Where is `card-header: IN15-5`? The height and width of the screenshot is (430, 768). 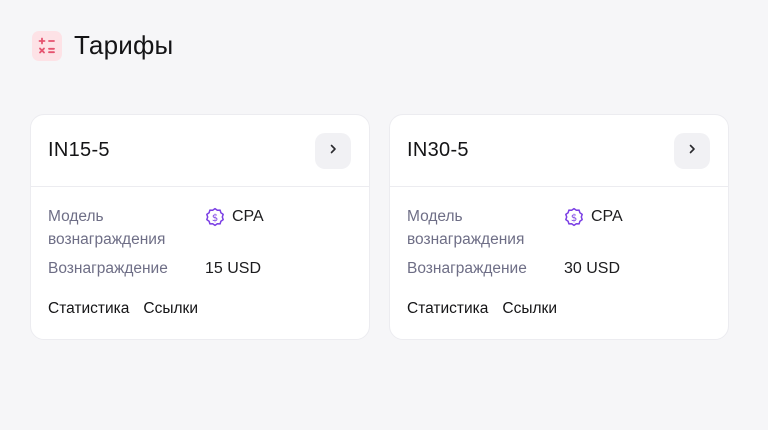 card-header: IN15-5 is located at coordinates (200, 151).